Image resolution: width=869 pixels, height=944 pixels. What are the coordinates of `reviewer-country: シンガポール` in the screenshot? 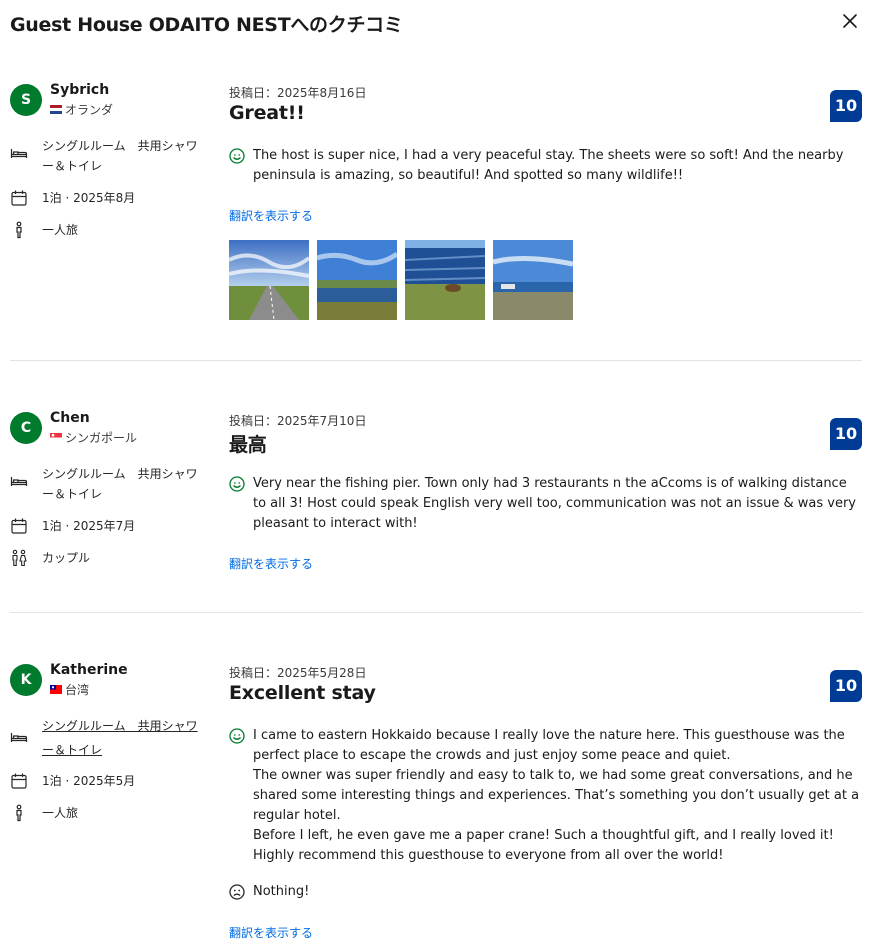 It's located at (93, 437).